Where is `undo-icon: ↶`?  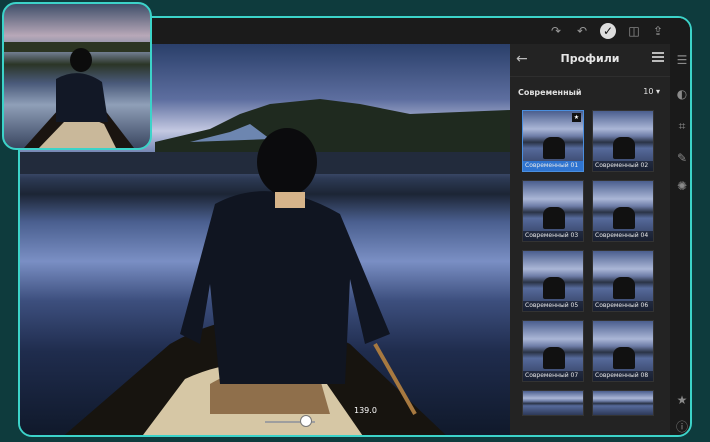 undo-icon: ↶ is located at coordinates (582, 31).